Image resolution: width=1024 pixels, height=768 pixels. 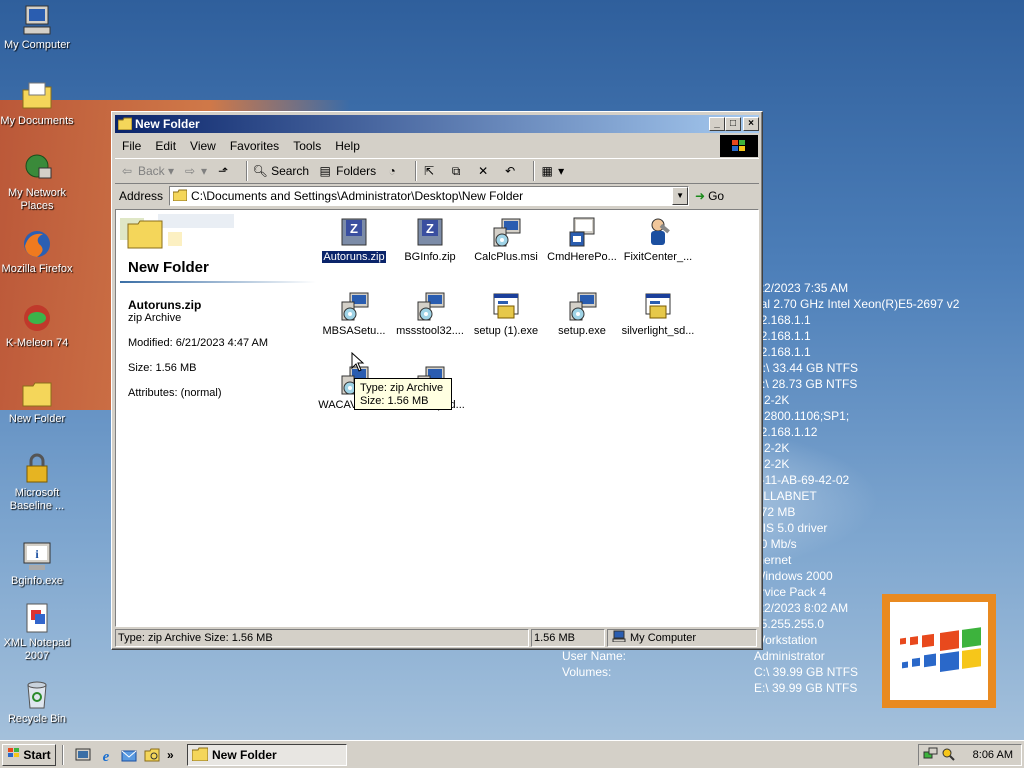 I want to click on quick-launch-overflow-icon: », so click(x=170, y=755).